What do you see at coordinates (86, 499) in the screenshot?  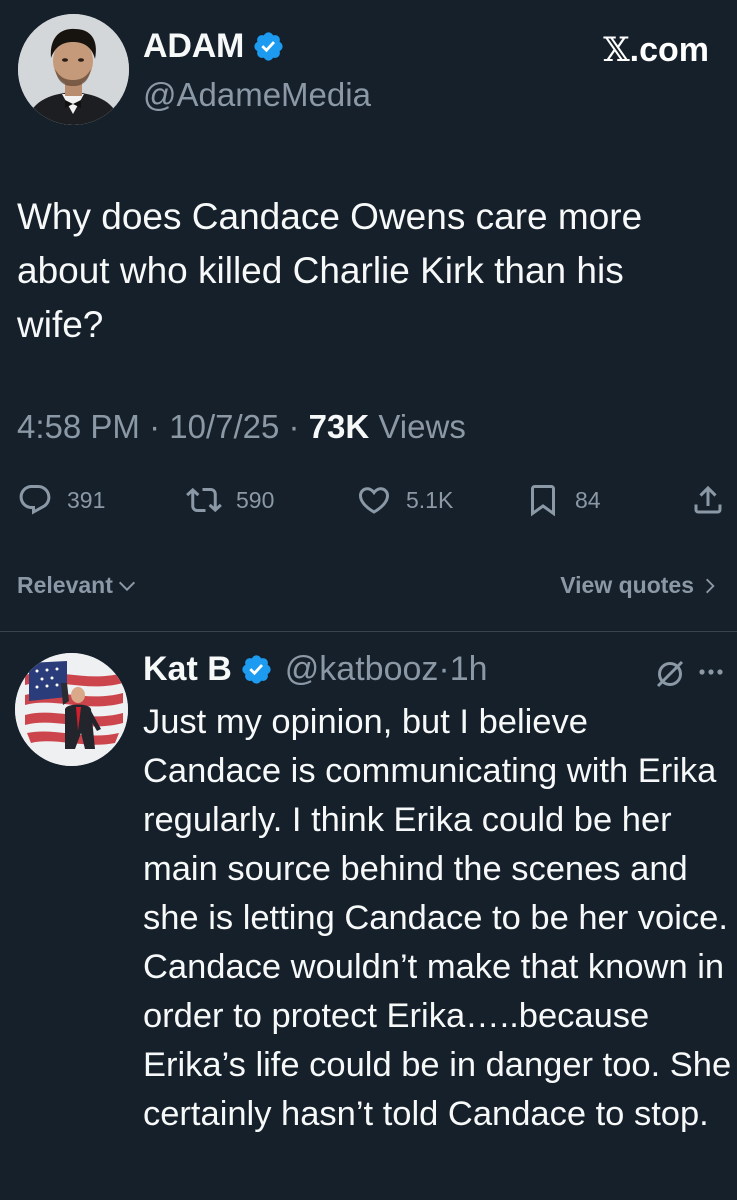 I see `reply-count: 391` at bounding box center [86, 499].